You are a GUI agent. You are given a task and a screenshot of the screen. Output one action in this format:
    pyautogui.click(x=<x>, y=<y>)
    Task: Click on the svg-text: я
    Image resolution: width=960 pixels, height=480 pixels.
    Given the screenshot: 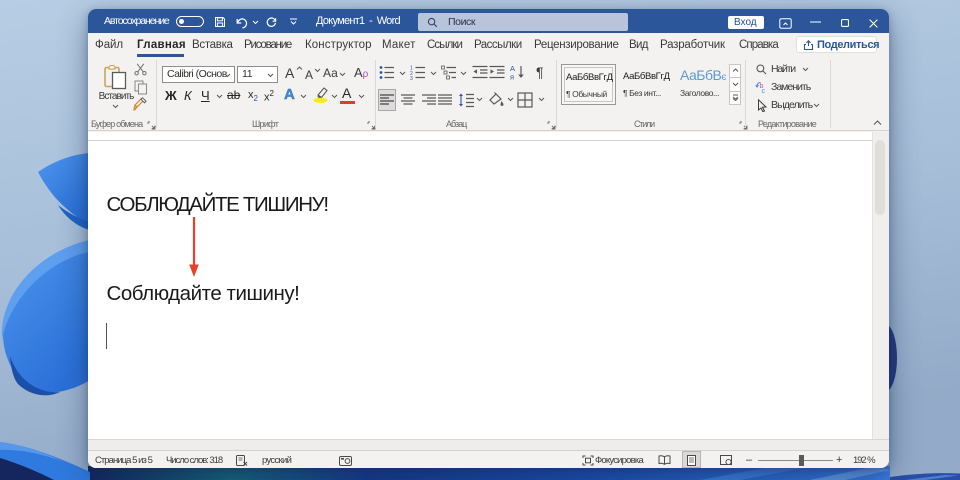 What is the action you would take?
    pyautogui.click(x=512, y=77)
    